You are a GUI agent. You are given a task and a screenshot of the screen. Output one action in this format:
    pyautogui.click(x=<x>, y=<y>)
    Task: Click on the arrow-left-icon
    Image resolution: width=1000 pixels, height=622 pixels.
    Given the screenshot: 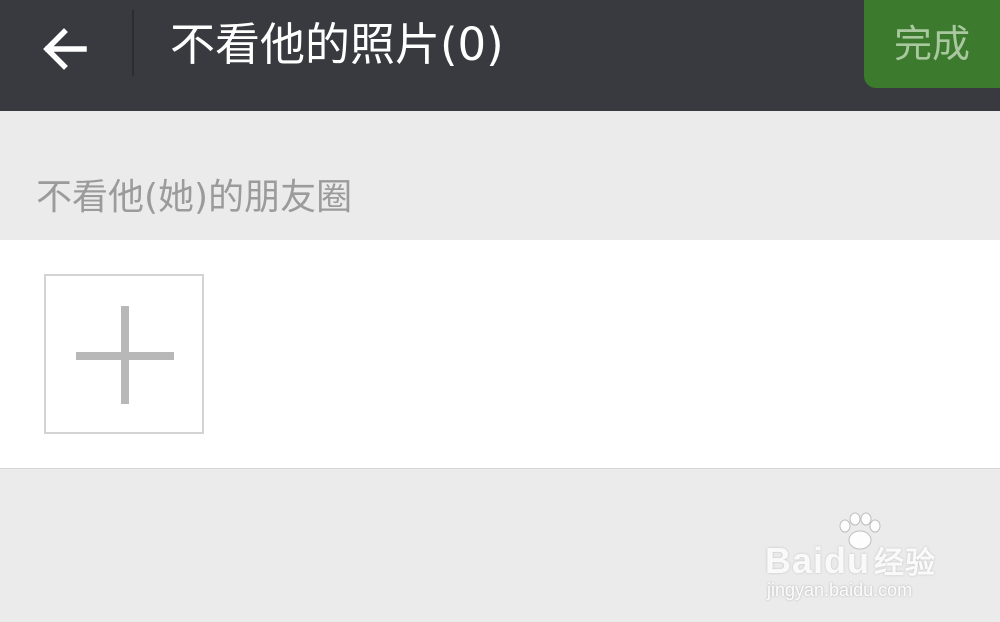 What is the action you would take?
    pyautogui.click(x=65, y=49)
    